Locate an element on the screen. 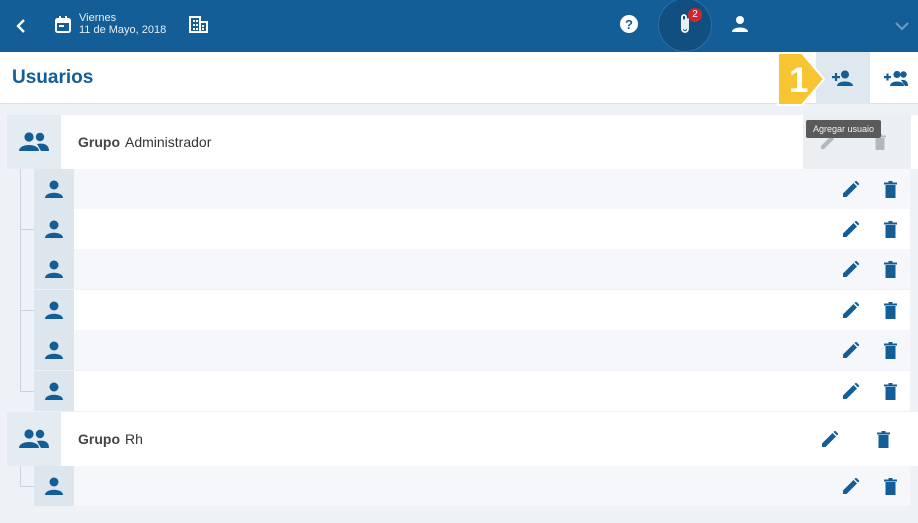 The image size is (918, 523). group-label: Grupo Administrador is located at coordinates (145, 142).